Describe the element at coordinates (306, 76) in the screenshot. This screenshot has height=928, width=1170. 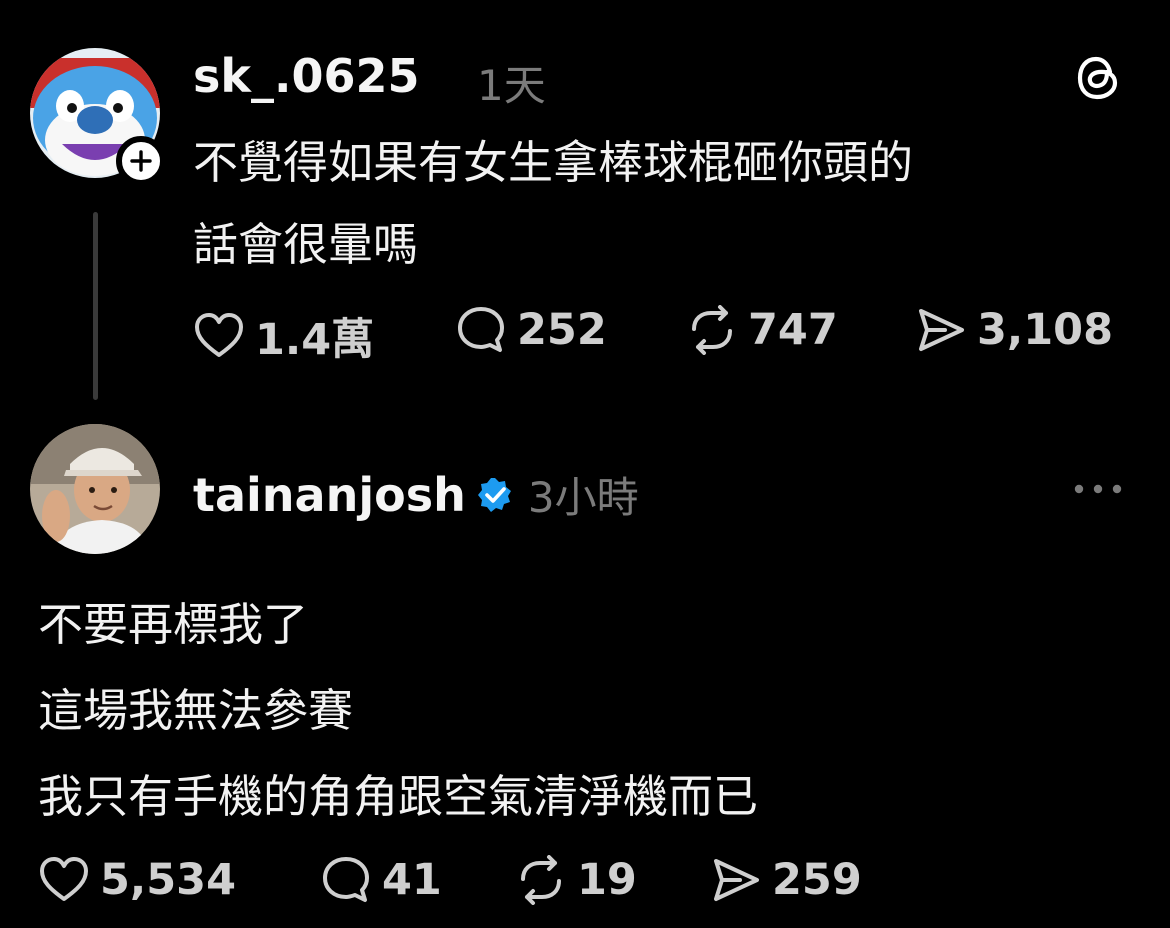
I see `post-username: sk_.0625` at that location.